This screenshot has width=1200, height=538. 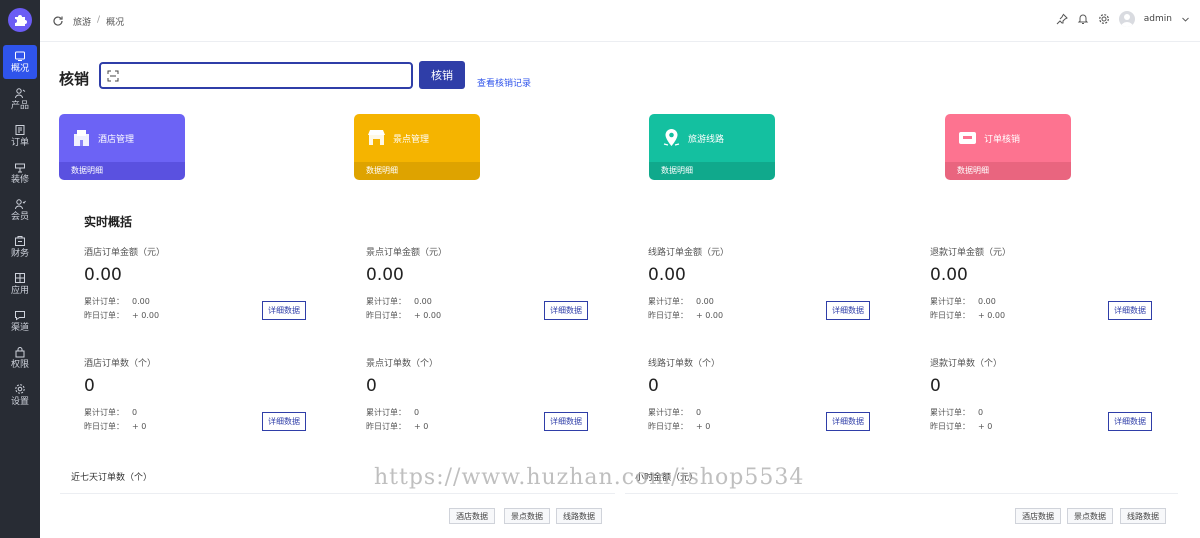 I want to click on realtime-title: 实时概括, so click(x=108, y=222).